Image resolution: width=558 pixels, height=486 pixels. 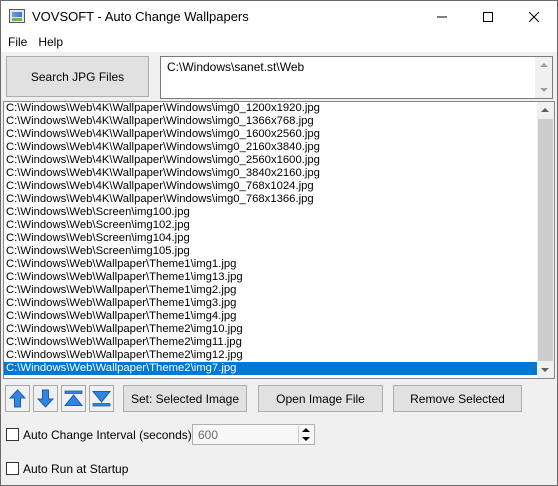 I want to click on search-path-field: C:\Windows\sanet.st\Web, so click(x=356, y=77).